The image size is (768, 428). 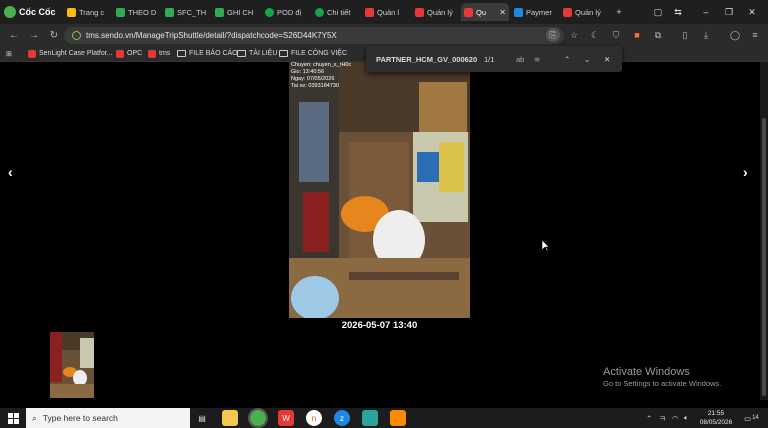 What do you see at coordinates (735, 35) in the screenshot?
I see `profile-icon: ◯` at bounding box center [735, 35].